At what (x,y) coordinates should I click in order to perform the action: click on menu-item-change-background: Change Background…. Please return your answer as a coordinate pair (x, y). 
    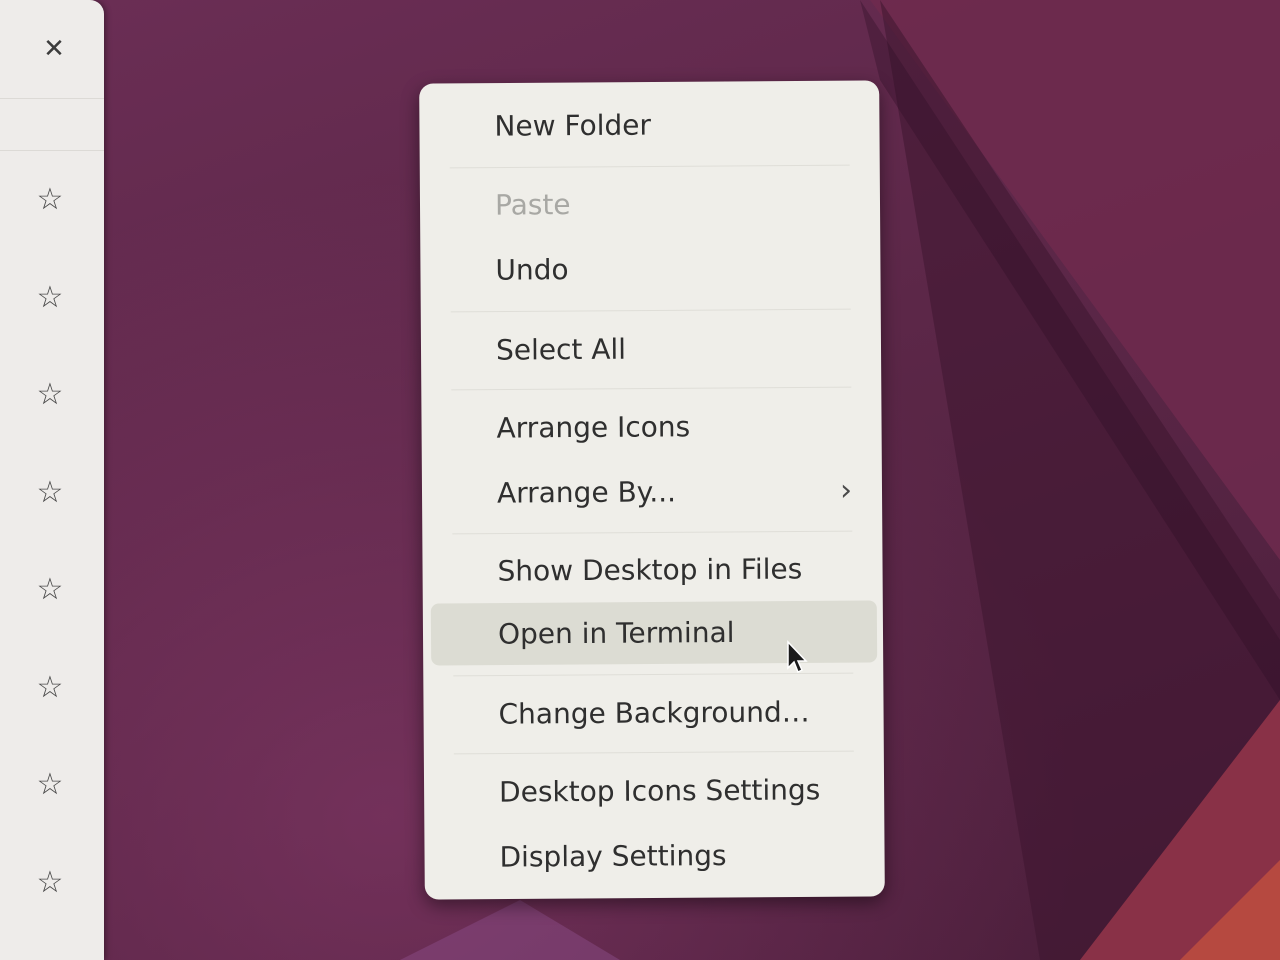
    Looking at the image, I should click on (654, 712).